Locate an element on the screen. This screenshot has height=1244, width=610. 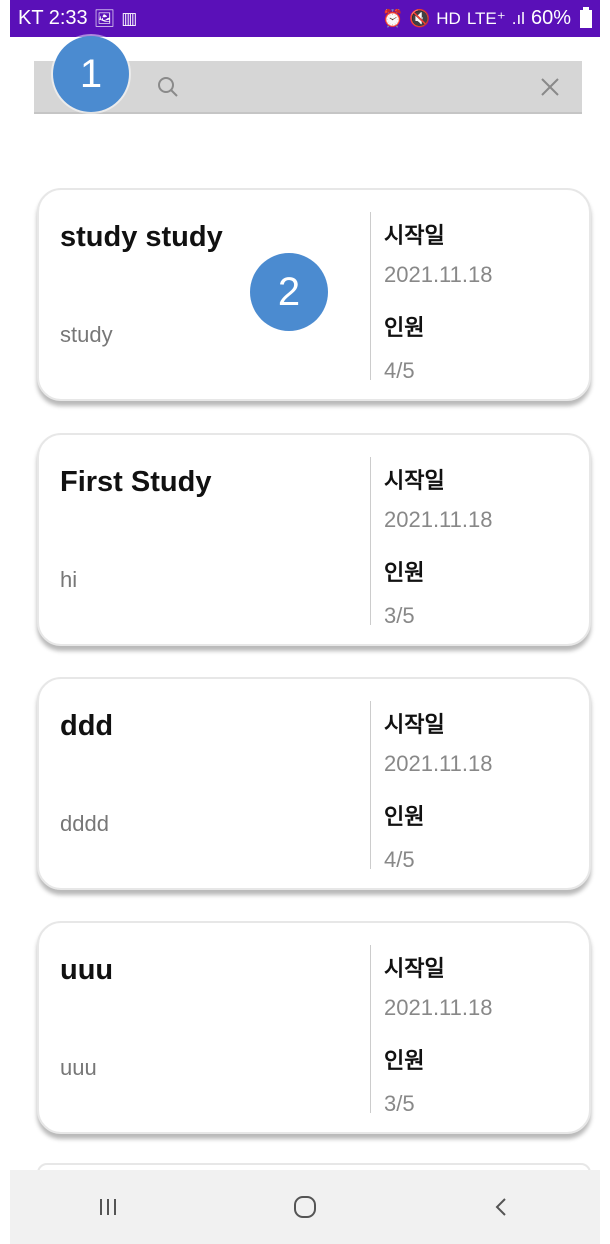
search-input is located at coordinates (346, 88).